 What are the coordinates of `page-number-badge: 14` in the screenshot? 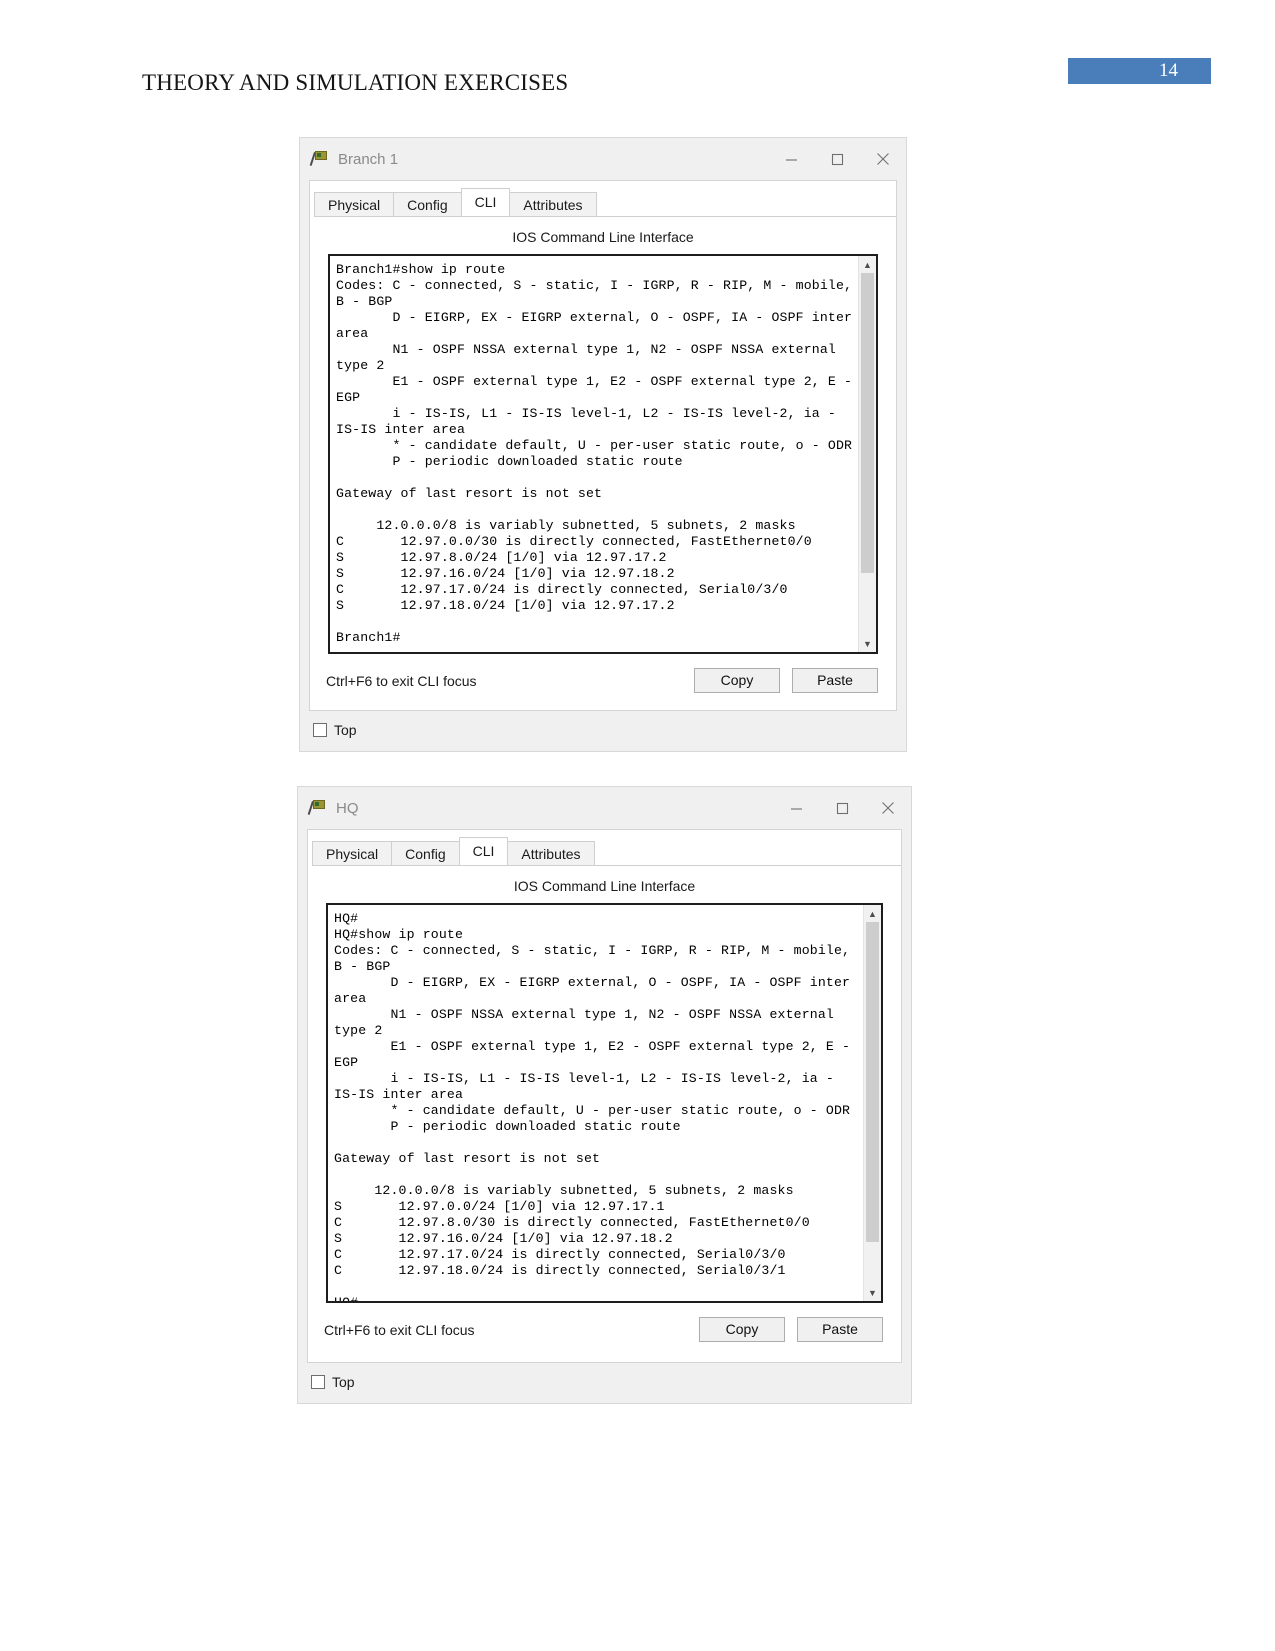 It's located at (1139, 71).